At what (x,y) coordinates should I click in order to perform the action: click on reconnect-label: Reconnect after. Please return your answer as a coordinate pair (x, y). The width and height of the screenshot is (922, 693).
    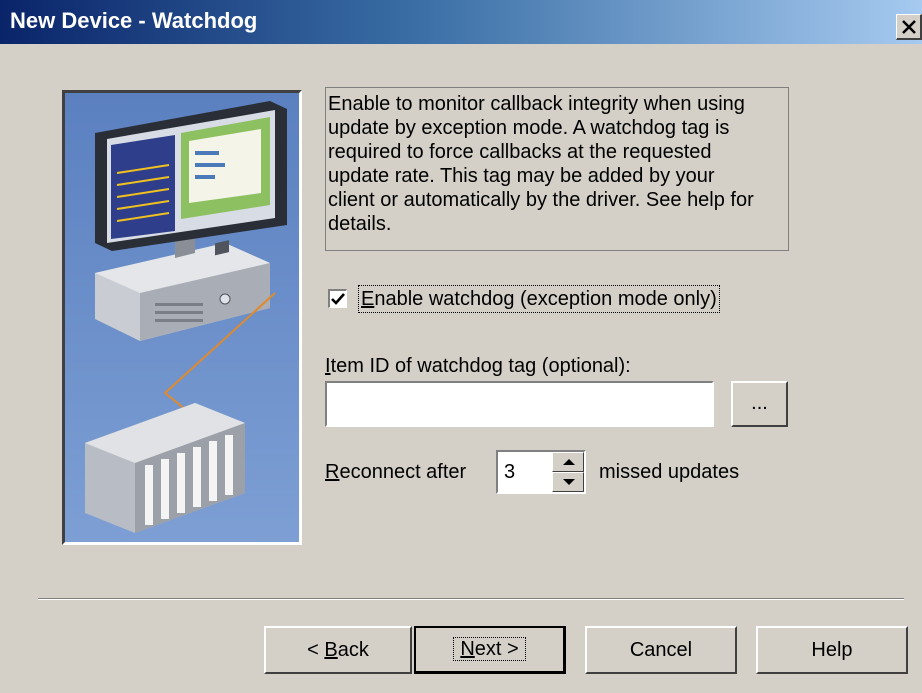
    Looking at the image, I should click on (396, 472).